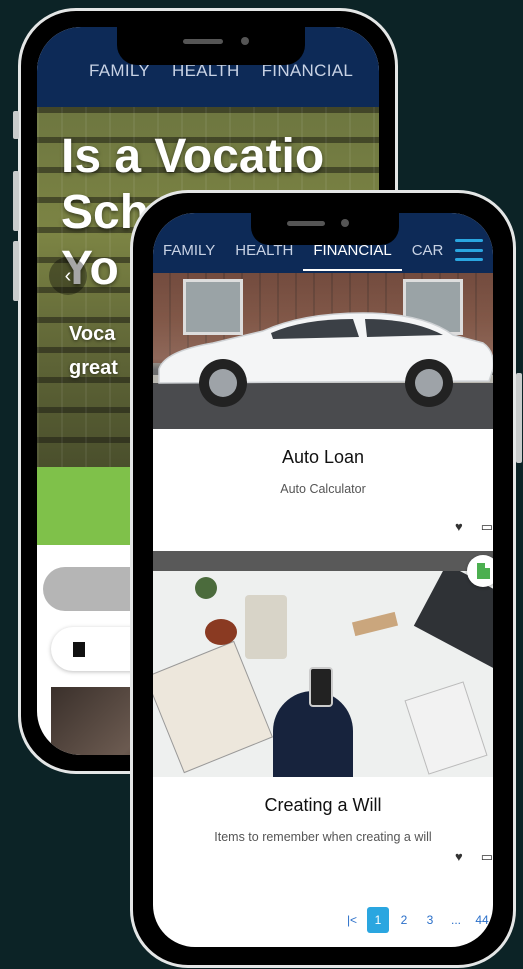 This screenshot has width=523, height=969. Describe the element at coordinates (430, 920) in the screenshot. I see `page-3: 3` at that location.